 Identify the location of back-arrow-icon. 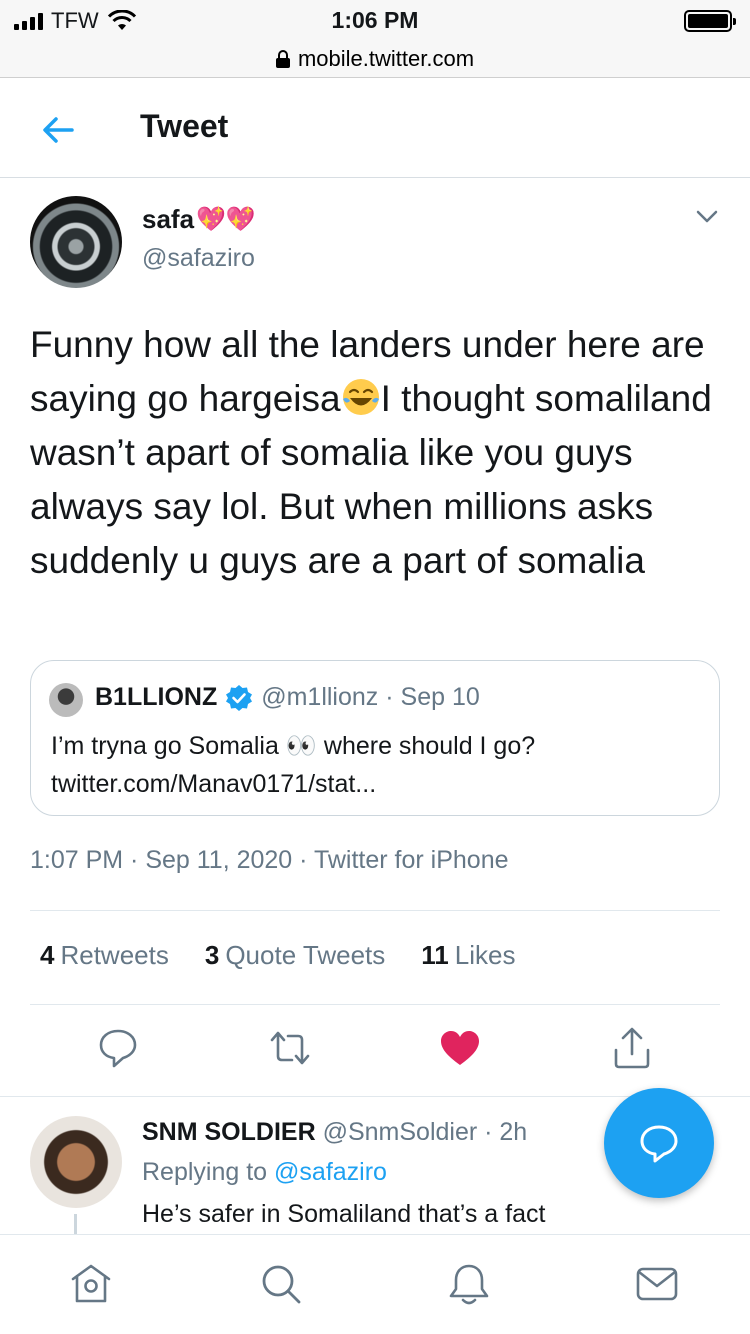
(58, 130).